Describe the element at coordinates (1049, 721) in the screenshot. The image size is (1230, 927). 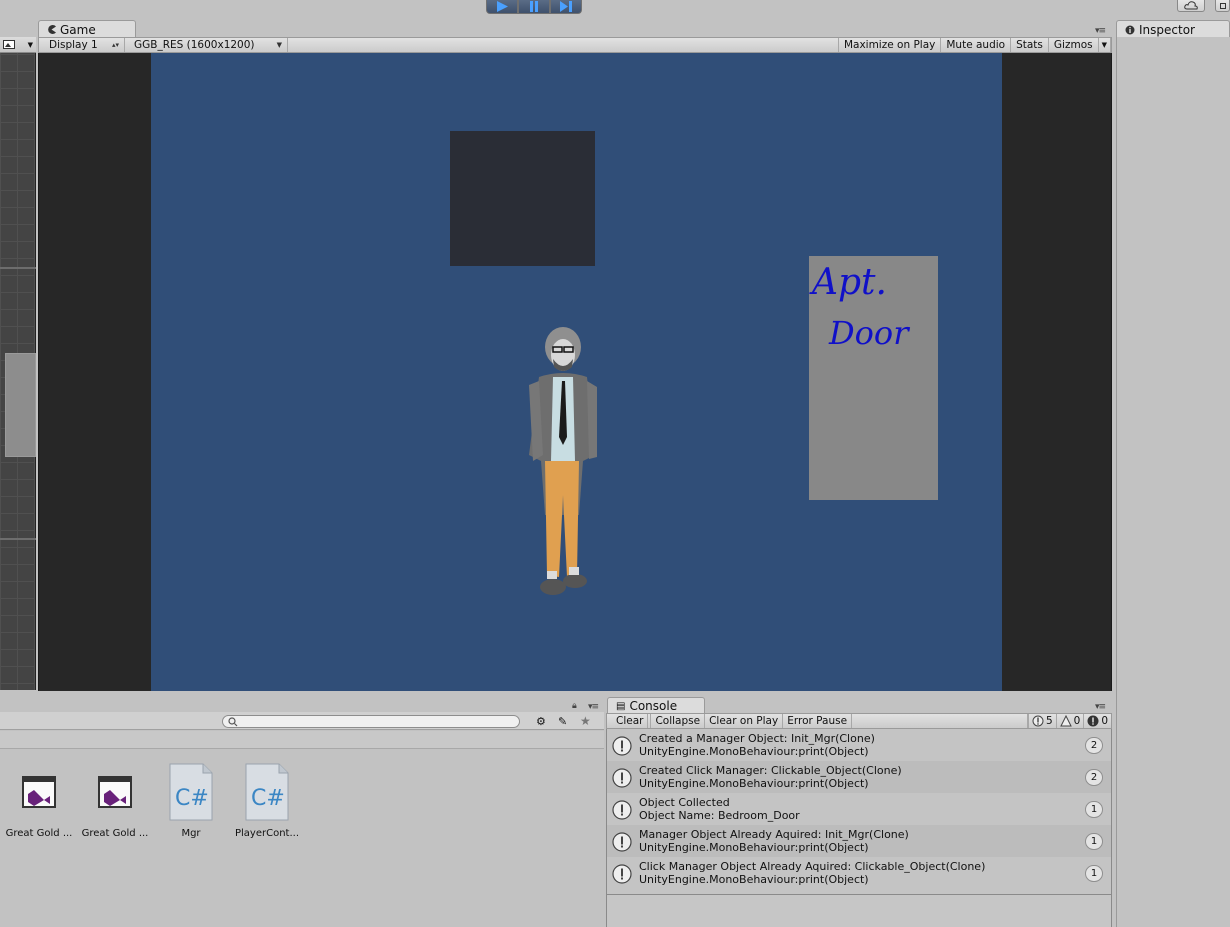
I see `log-count: 5` at that location.